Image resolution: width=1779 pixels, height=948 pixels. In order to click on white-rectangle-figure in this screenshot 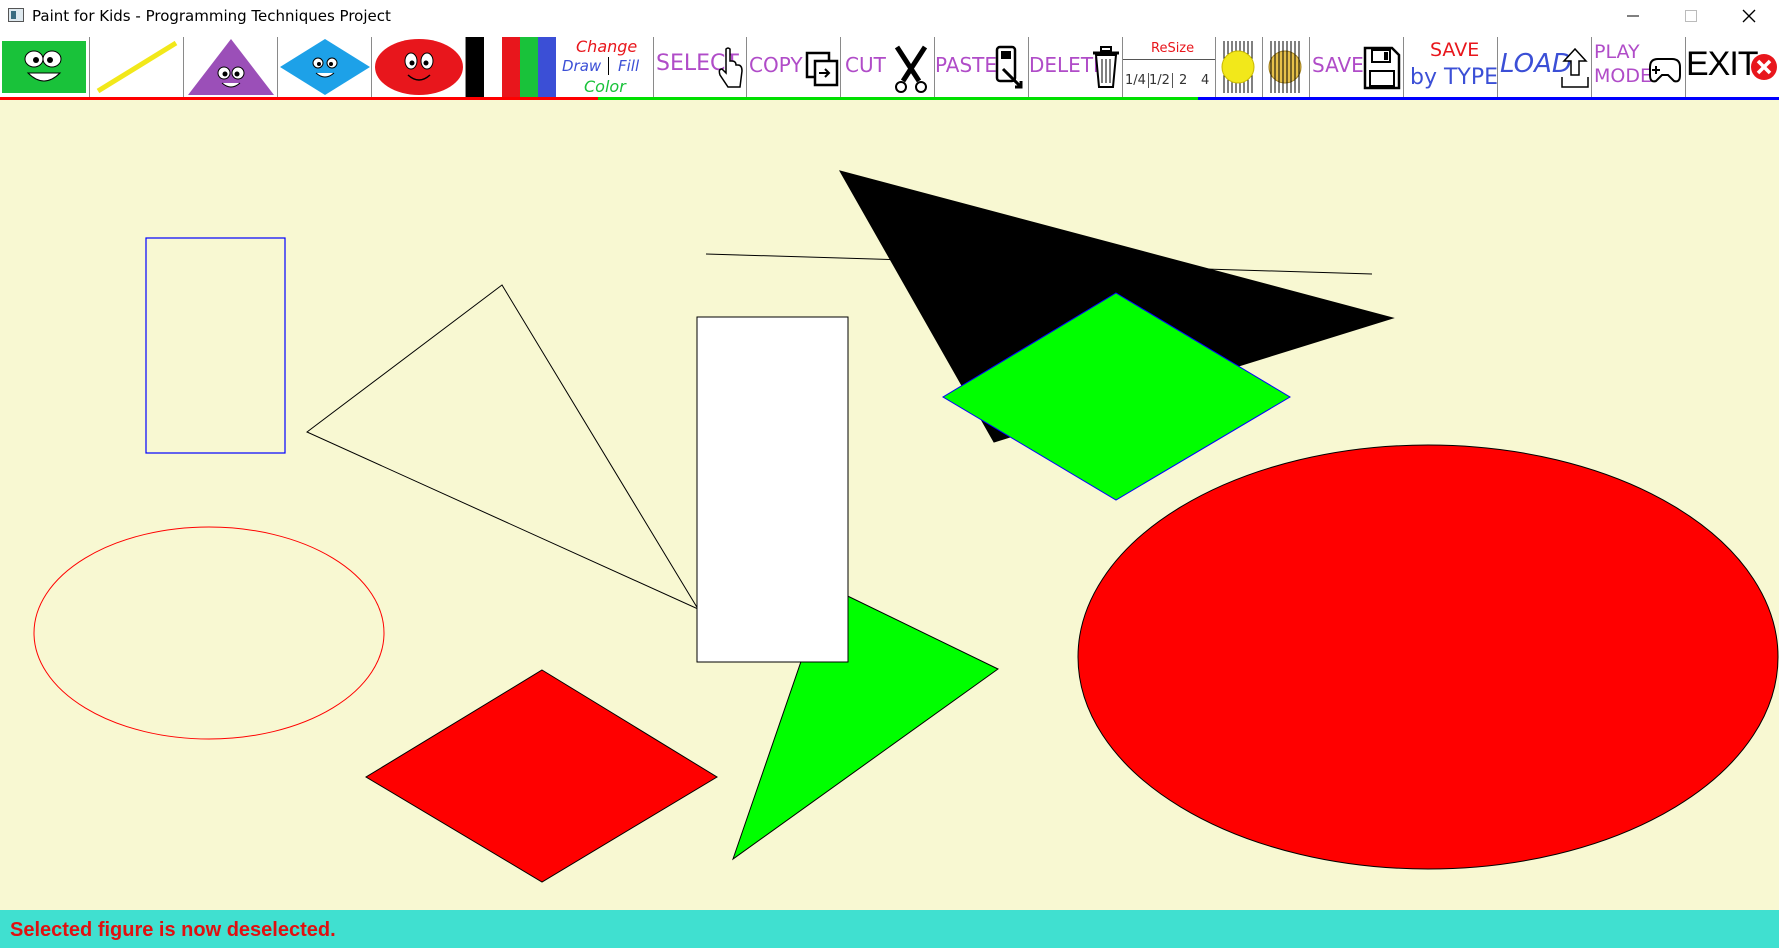, I will do `click(772, 489)`.